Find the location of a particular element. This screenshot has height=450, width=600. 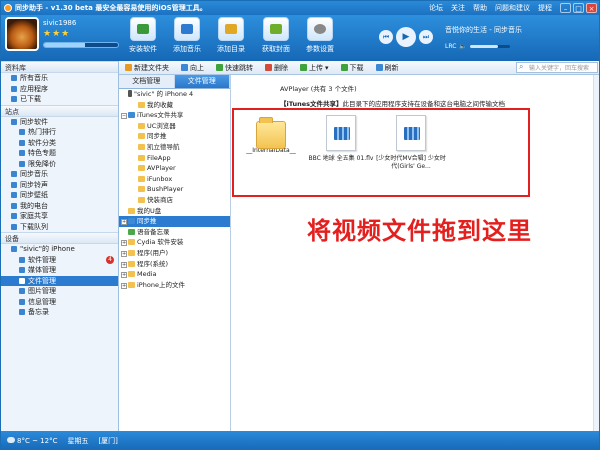

sidebar-item-top-charts: 热门排行 is located at coordinates (59, 132).